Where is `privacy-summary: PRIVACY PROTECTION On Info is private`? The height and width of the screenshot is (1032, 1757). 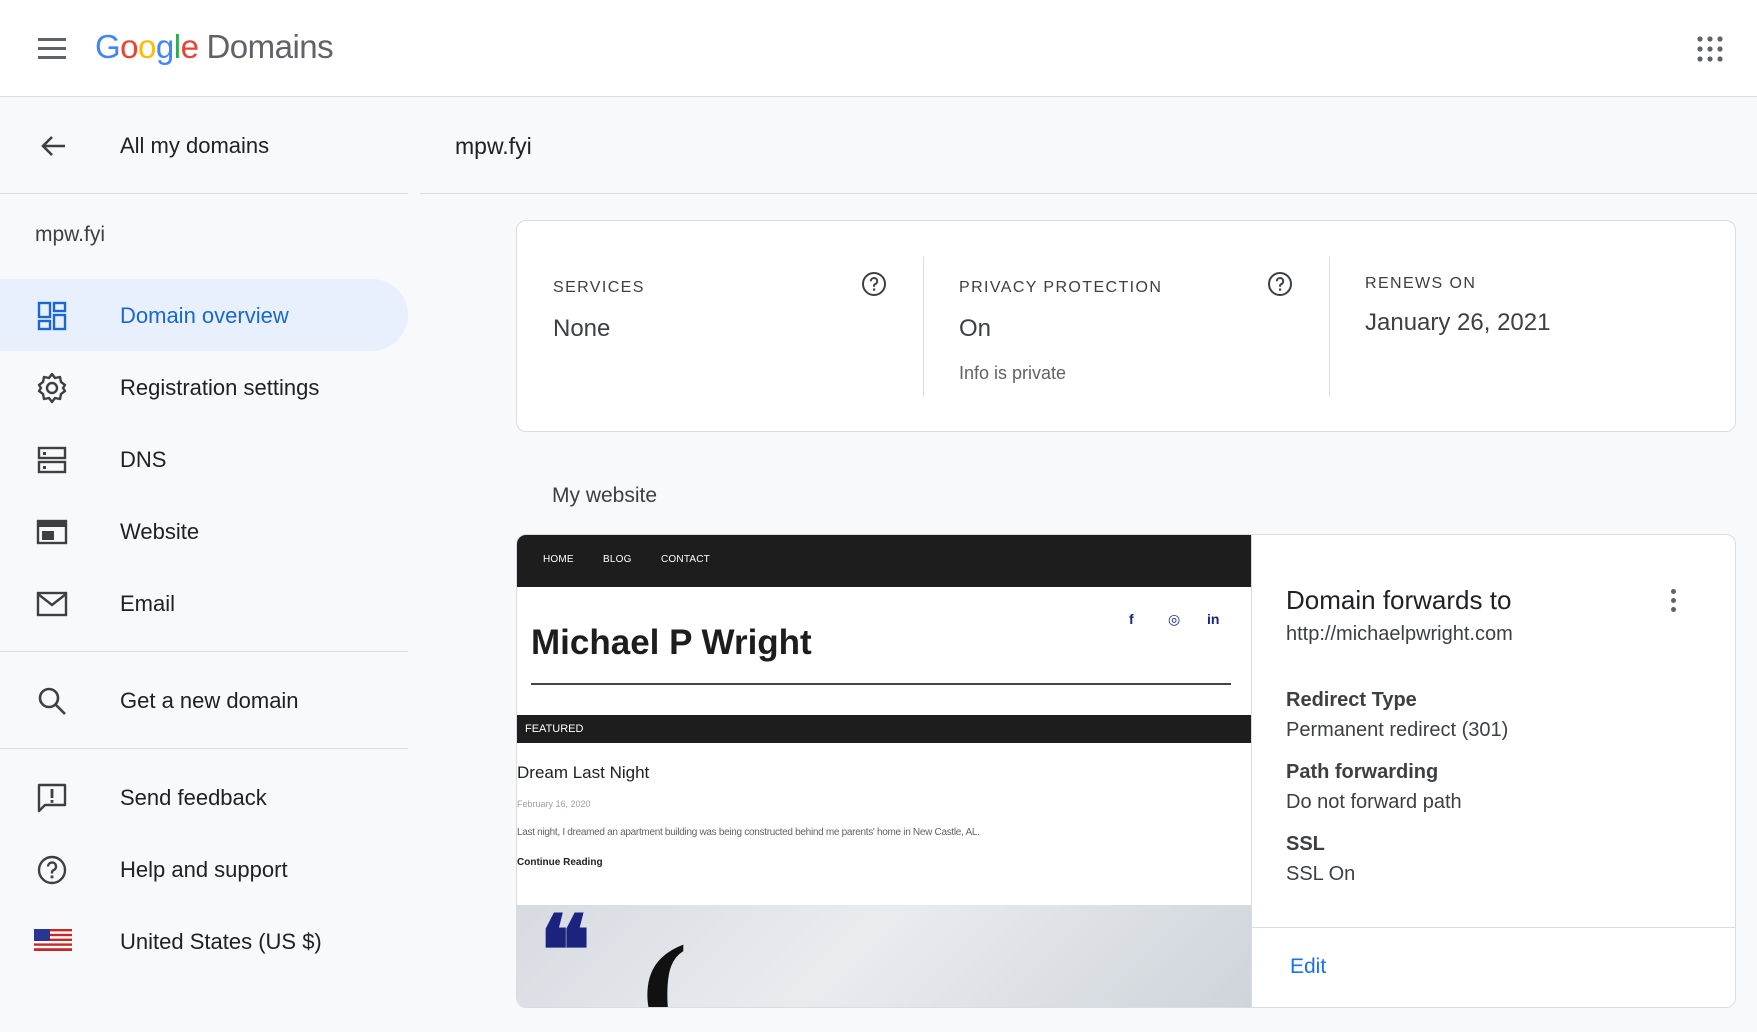
privacy-summary: PRIVACY PROTECTION On Info is private is located at coordinates (1124, 327).